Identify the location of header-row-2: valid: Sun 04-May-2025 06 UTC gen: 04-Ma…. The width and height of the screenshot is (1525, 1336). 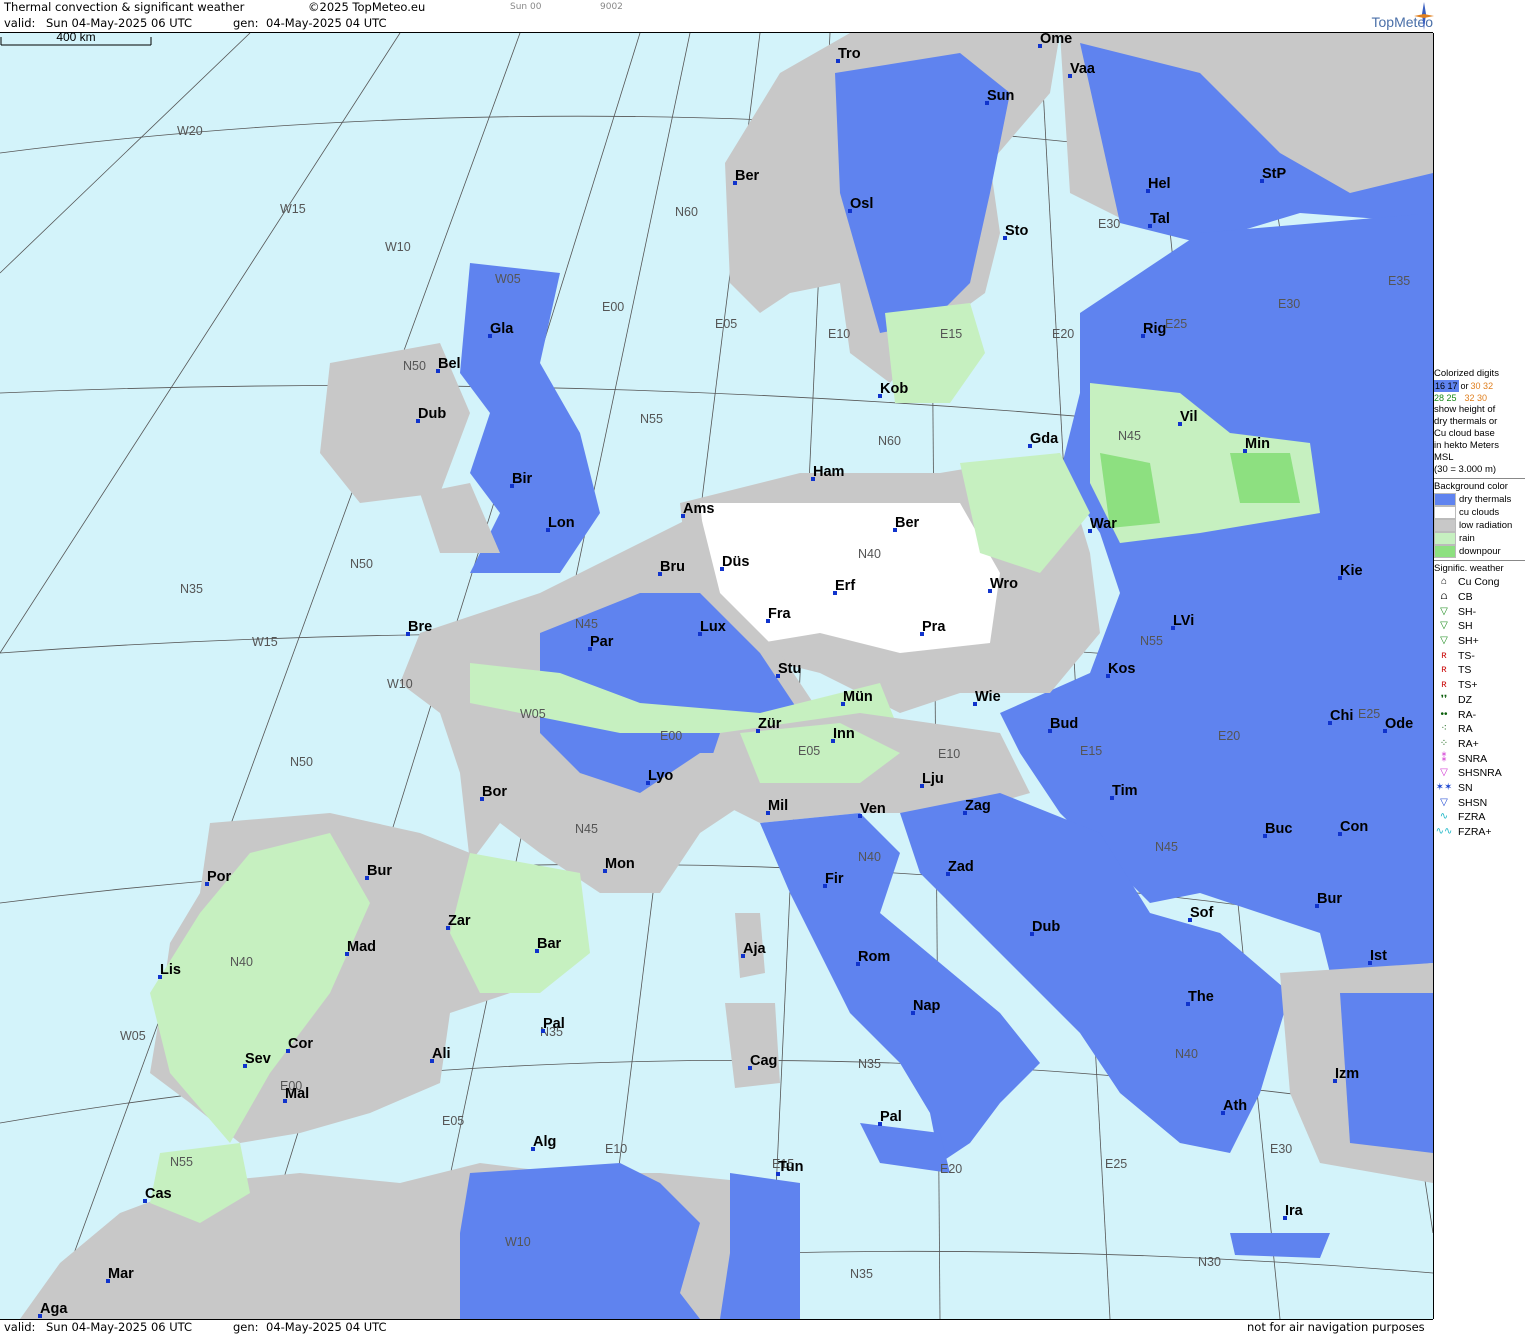
(716, 24).